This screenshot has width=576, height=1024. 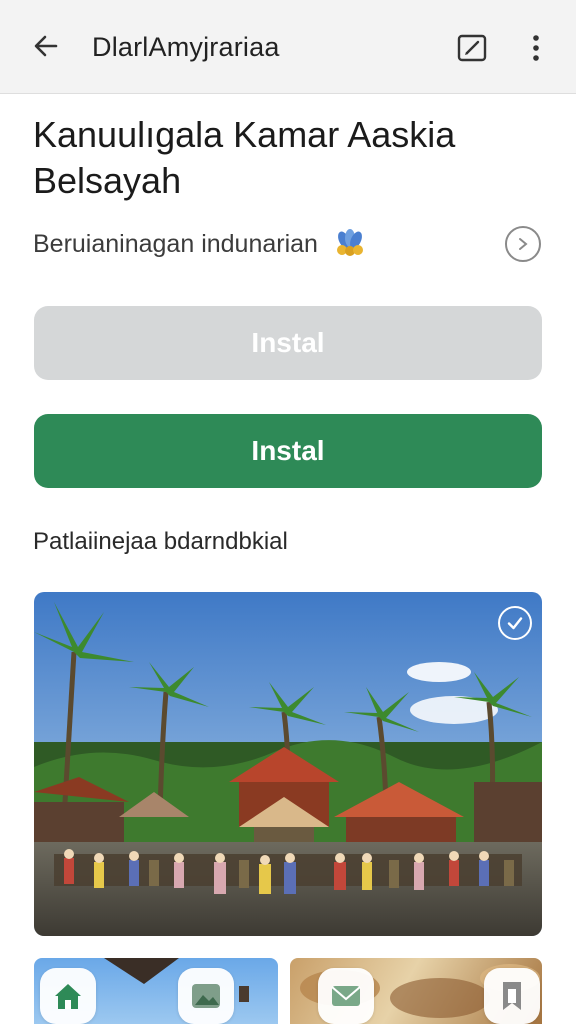 I want to click on edit-icon, so click(x=472, y=48).